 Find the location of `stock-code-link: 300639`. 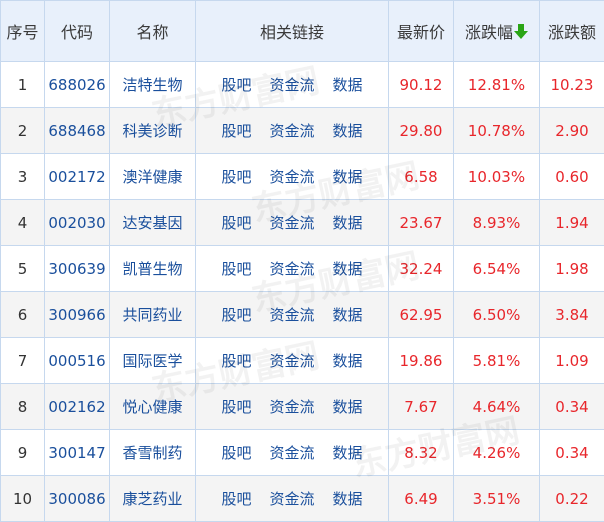

stock-code-link: 300639 is located at coordinates (77, 269).